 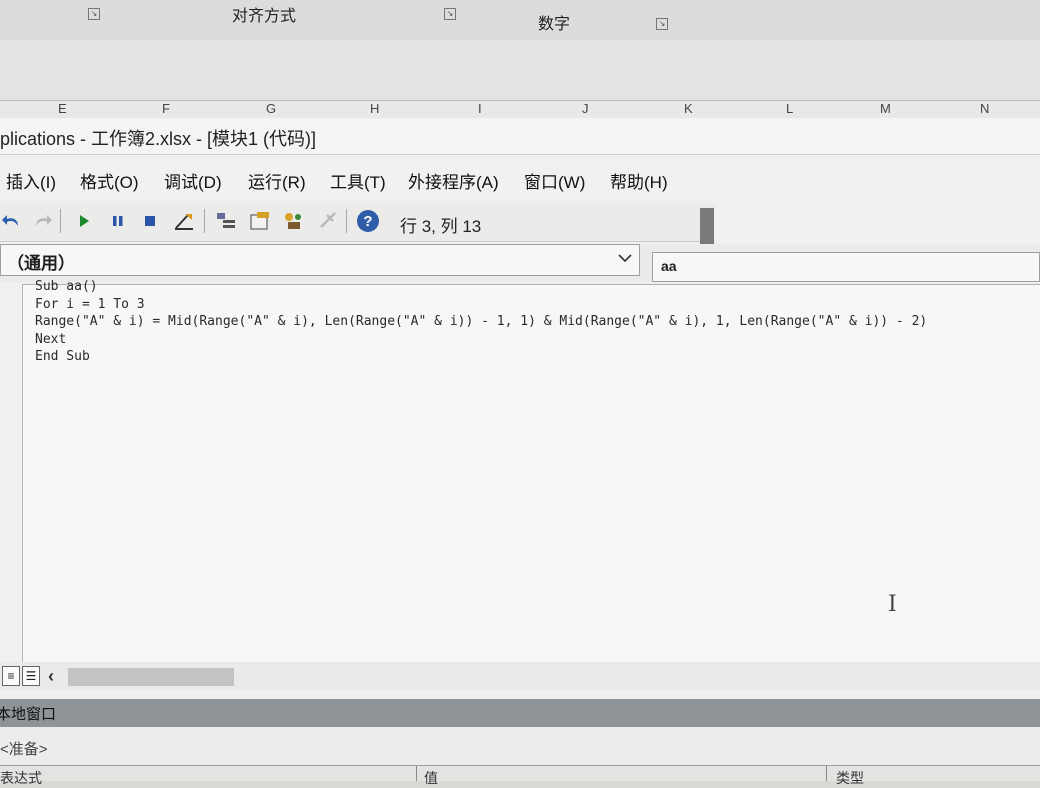 What do you see at coordinates (985, 108) in the screenshot?
I see `column-letter: N` at bounding box center [985, 108].